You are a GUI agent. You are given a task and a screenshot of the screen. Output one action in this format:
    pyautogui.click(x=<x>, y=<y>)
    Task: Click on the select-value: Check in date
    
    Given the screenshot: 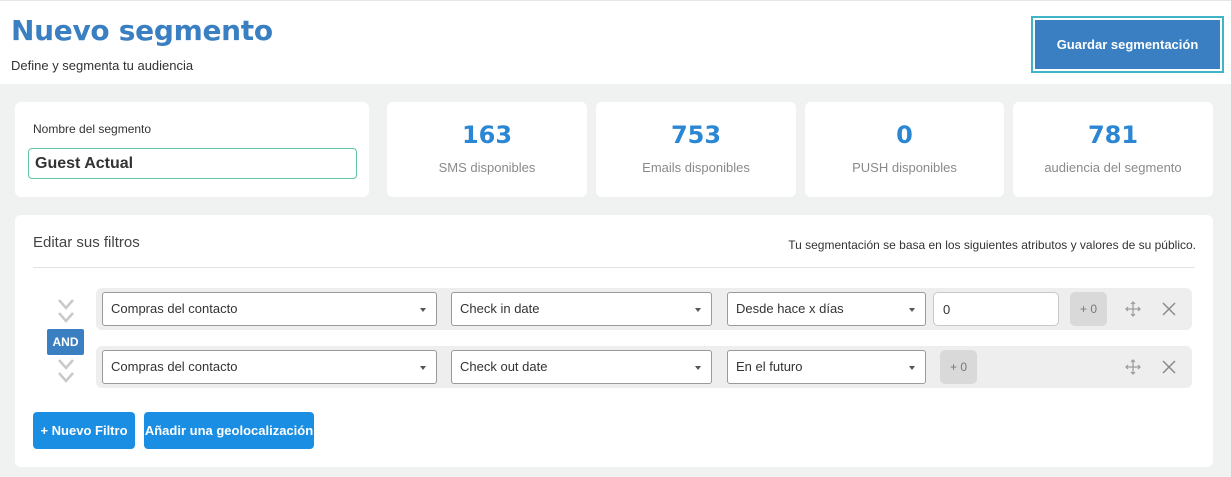 What is the action you would take?
    pyautogui.click(x=500, y=308)
    